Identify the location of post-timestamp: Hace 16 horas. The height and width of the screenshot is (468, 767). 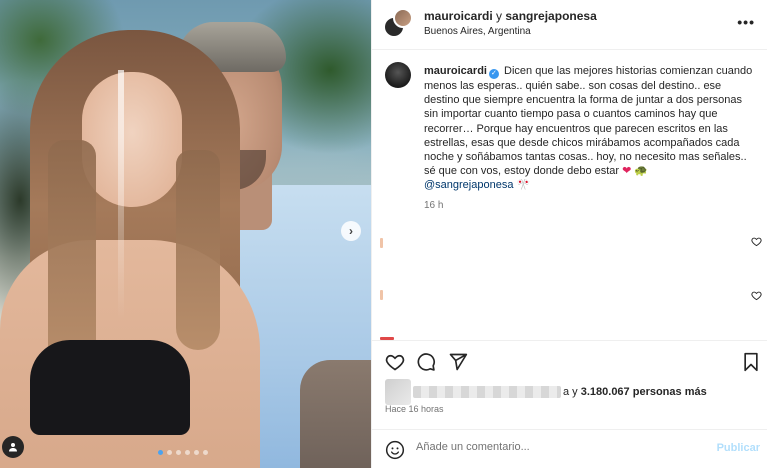
(414, 409).